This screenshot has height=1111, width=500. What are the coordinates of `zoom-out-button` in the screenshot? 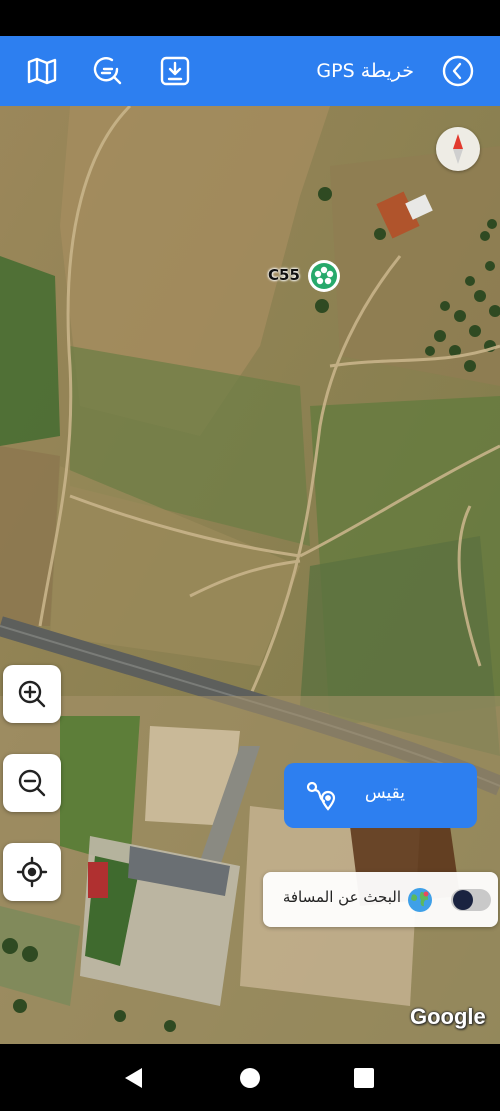 It's located at (32, 783).